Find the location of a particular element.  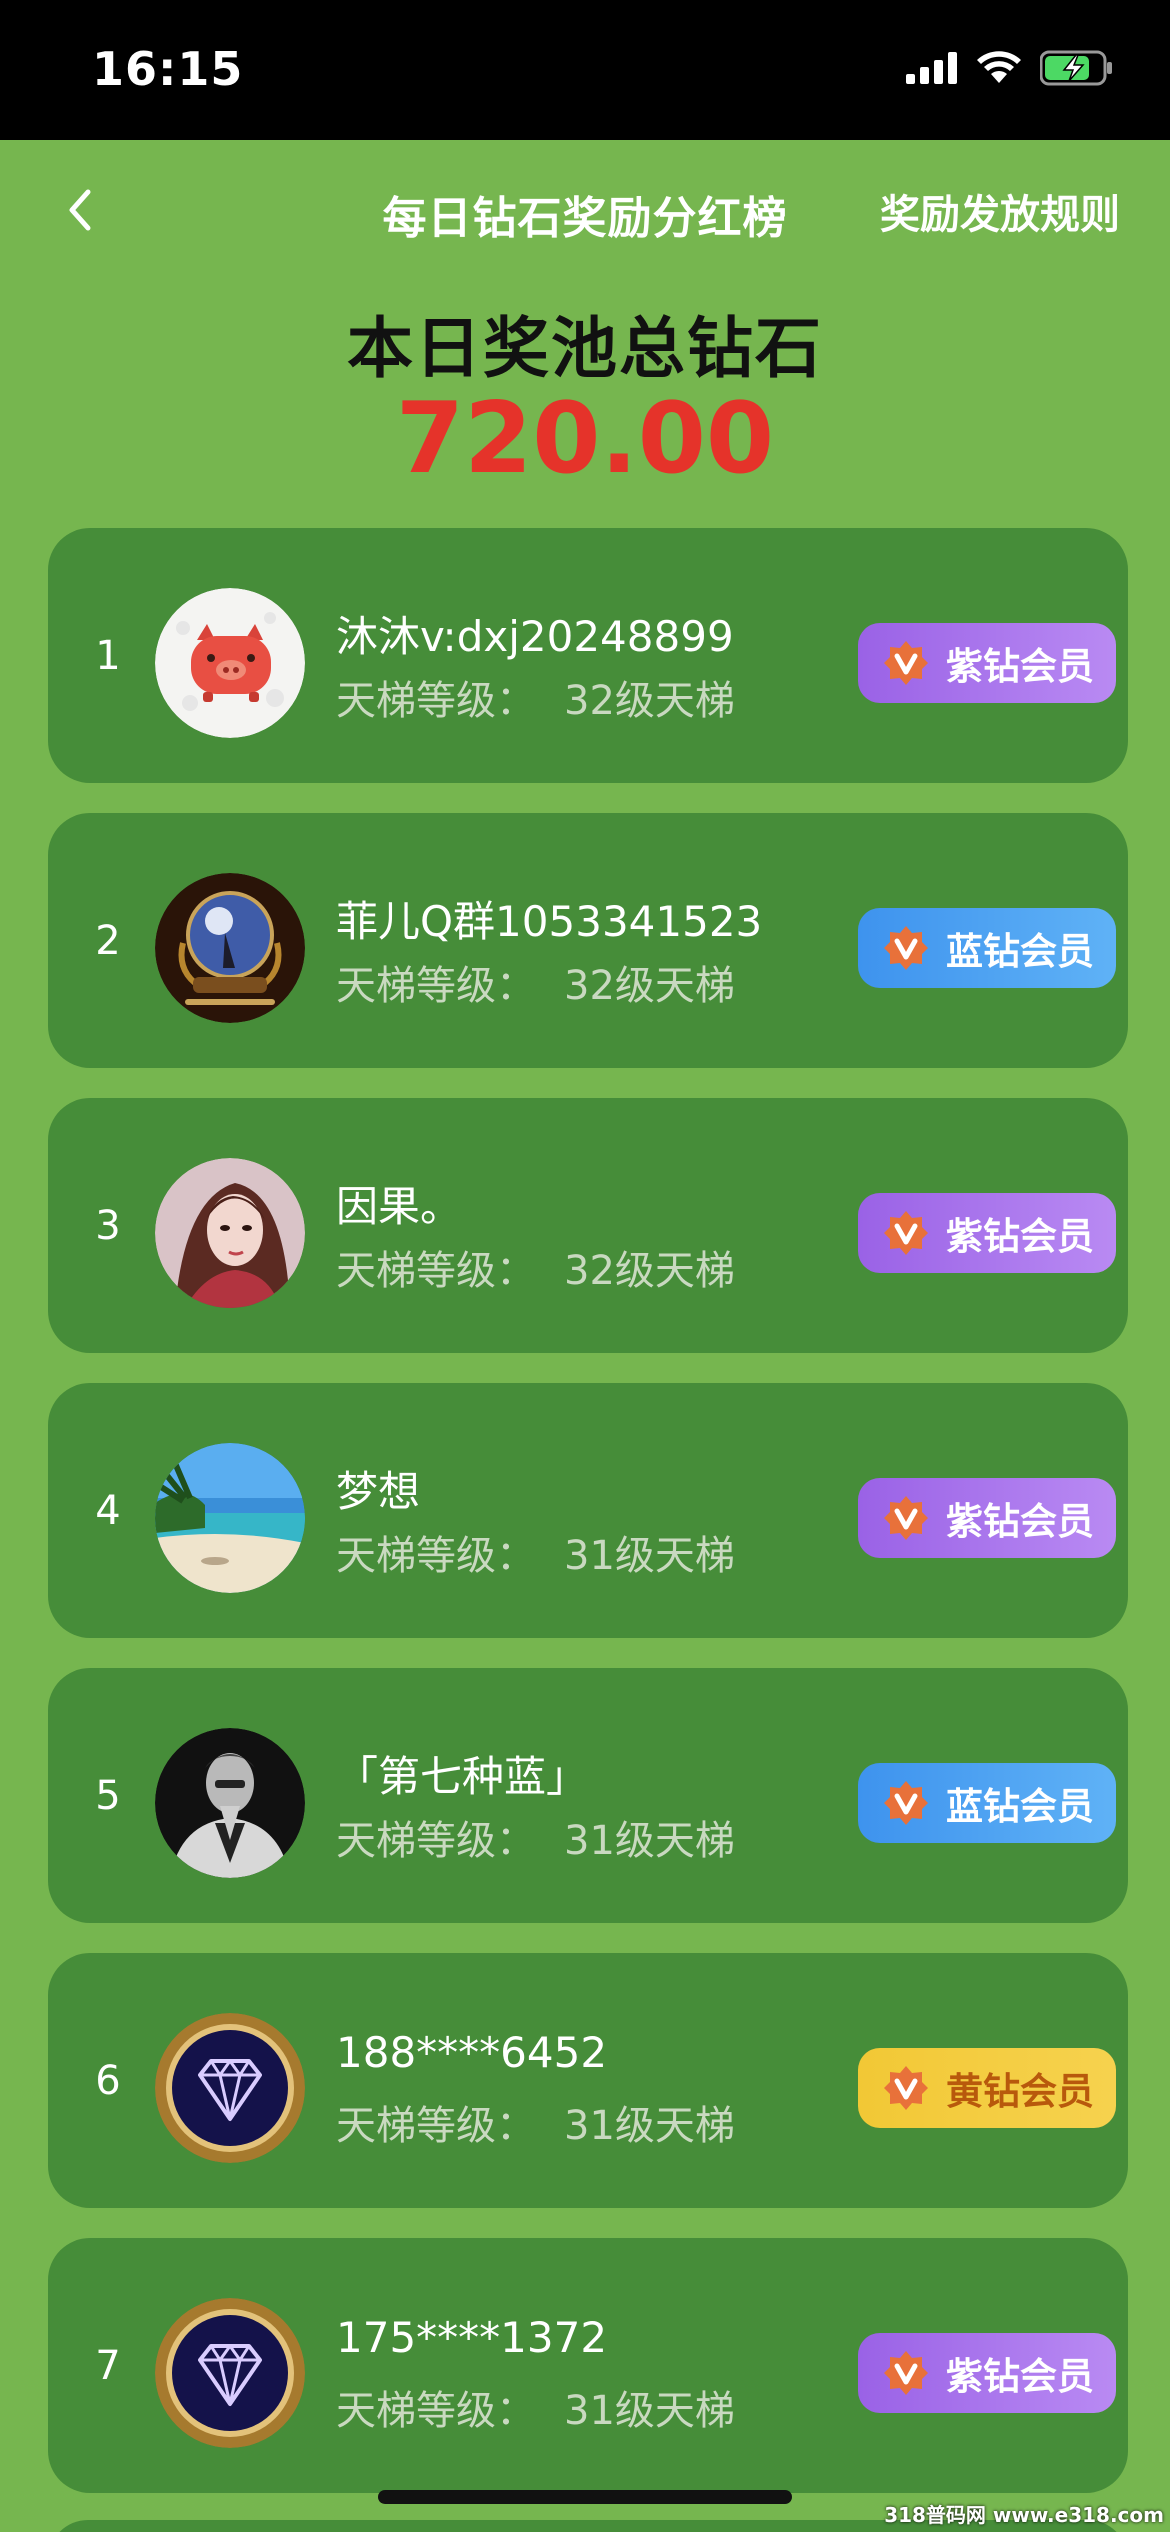

ranking-card: 5 「第七种蓝」 天梯等级： 31级天梯 蓝钻会员 is located at coordinates (588, 1795).